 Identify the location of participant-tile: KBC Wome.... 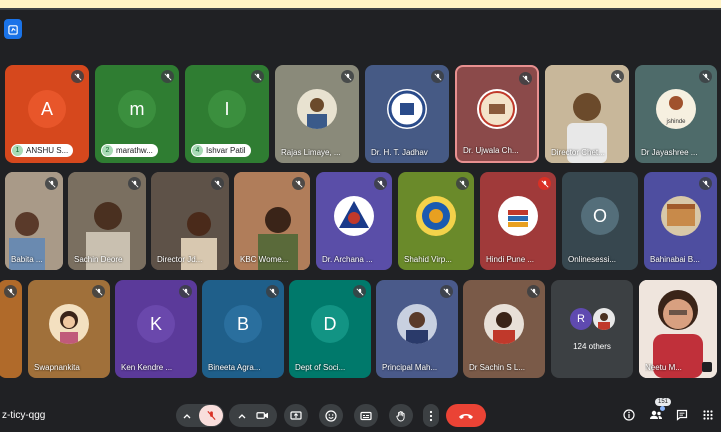
(272, 221).